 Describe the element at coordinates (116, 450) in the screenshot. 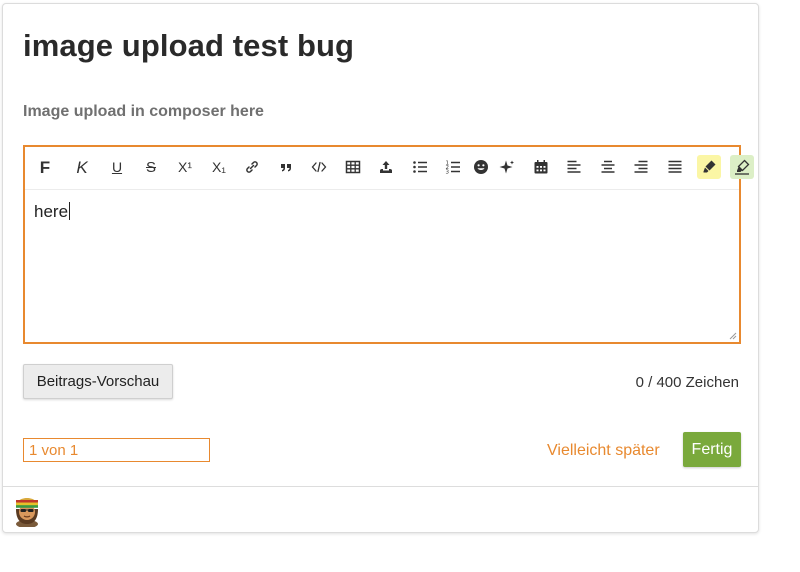

I see `pager-field: 1 von 1` at that location.